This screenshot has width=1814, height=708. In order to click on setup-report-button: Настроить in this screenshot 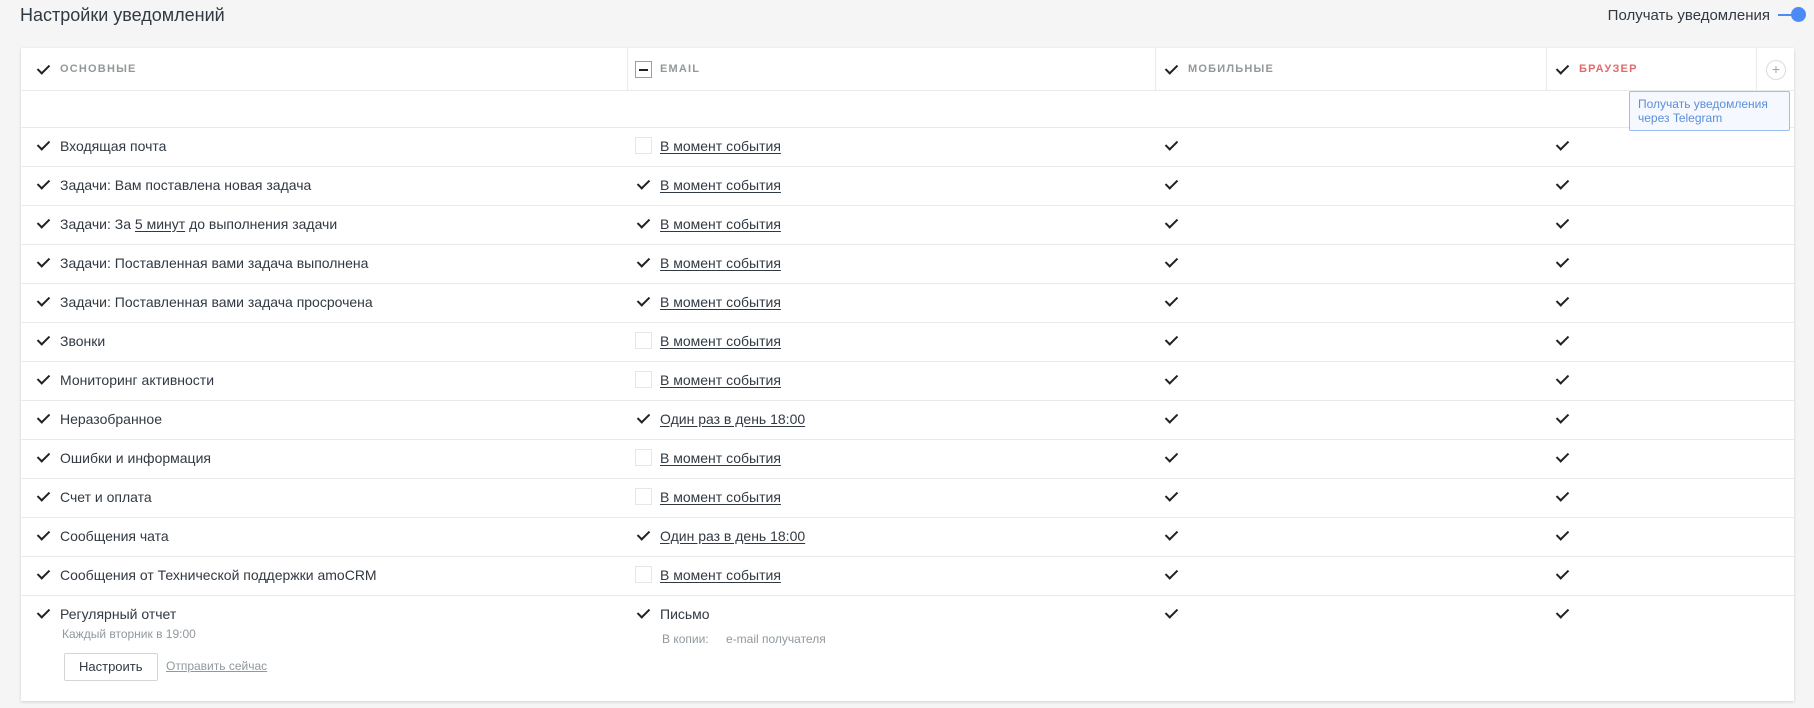, I will do `click(111, 667)`.